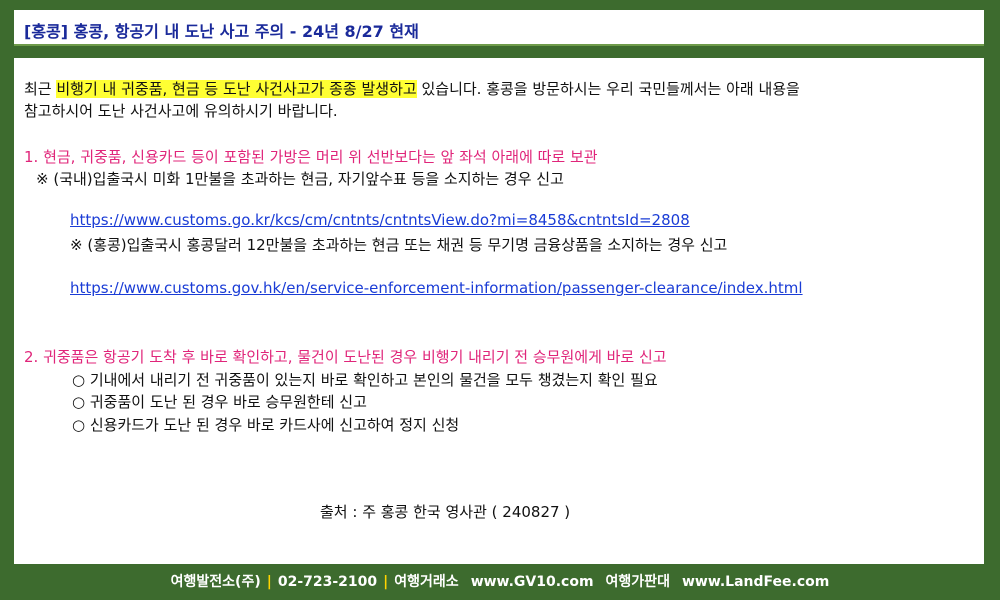  I want to click on source-credit: 출처 : 주 홍콩 한국 영사관 ( 240827 ), so click(445, 512).